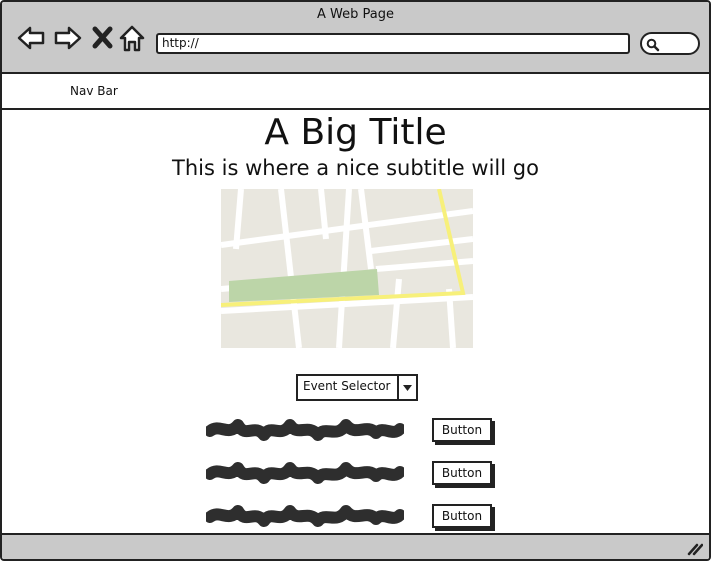 This screenshot has height=561, width=711. Describe the element at coordinates (347, 386) in the screenshot. I see `event-selector-label: Event Selector` at that location.